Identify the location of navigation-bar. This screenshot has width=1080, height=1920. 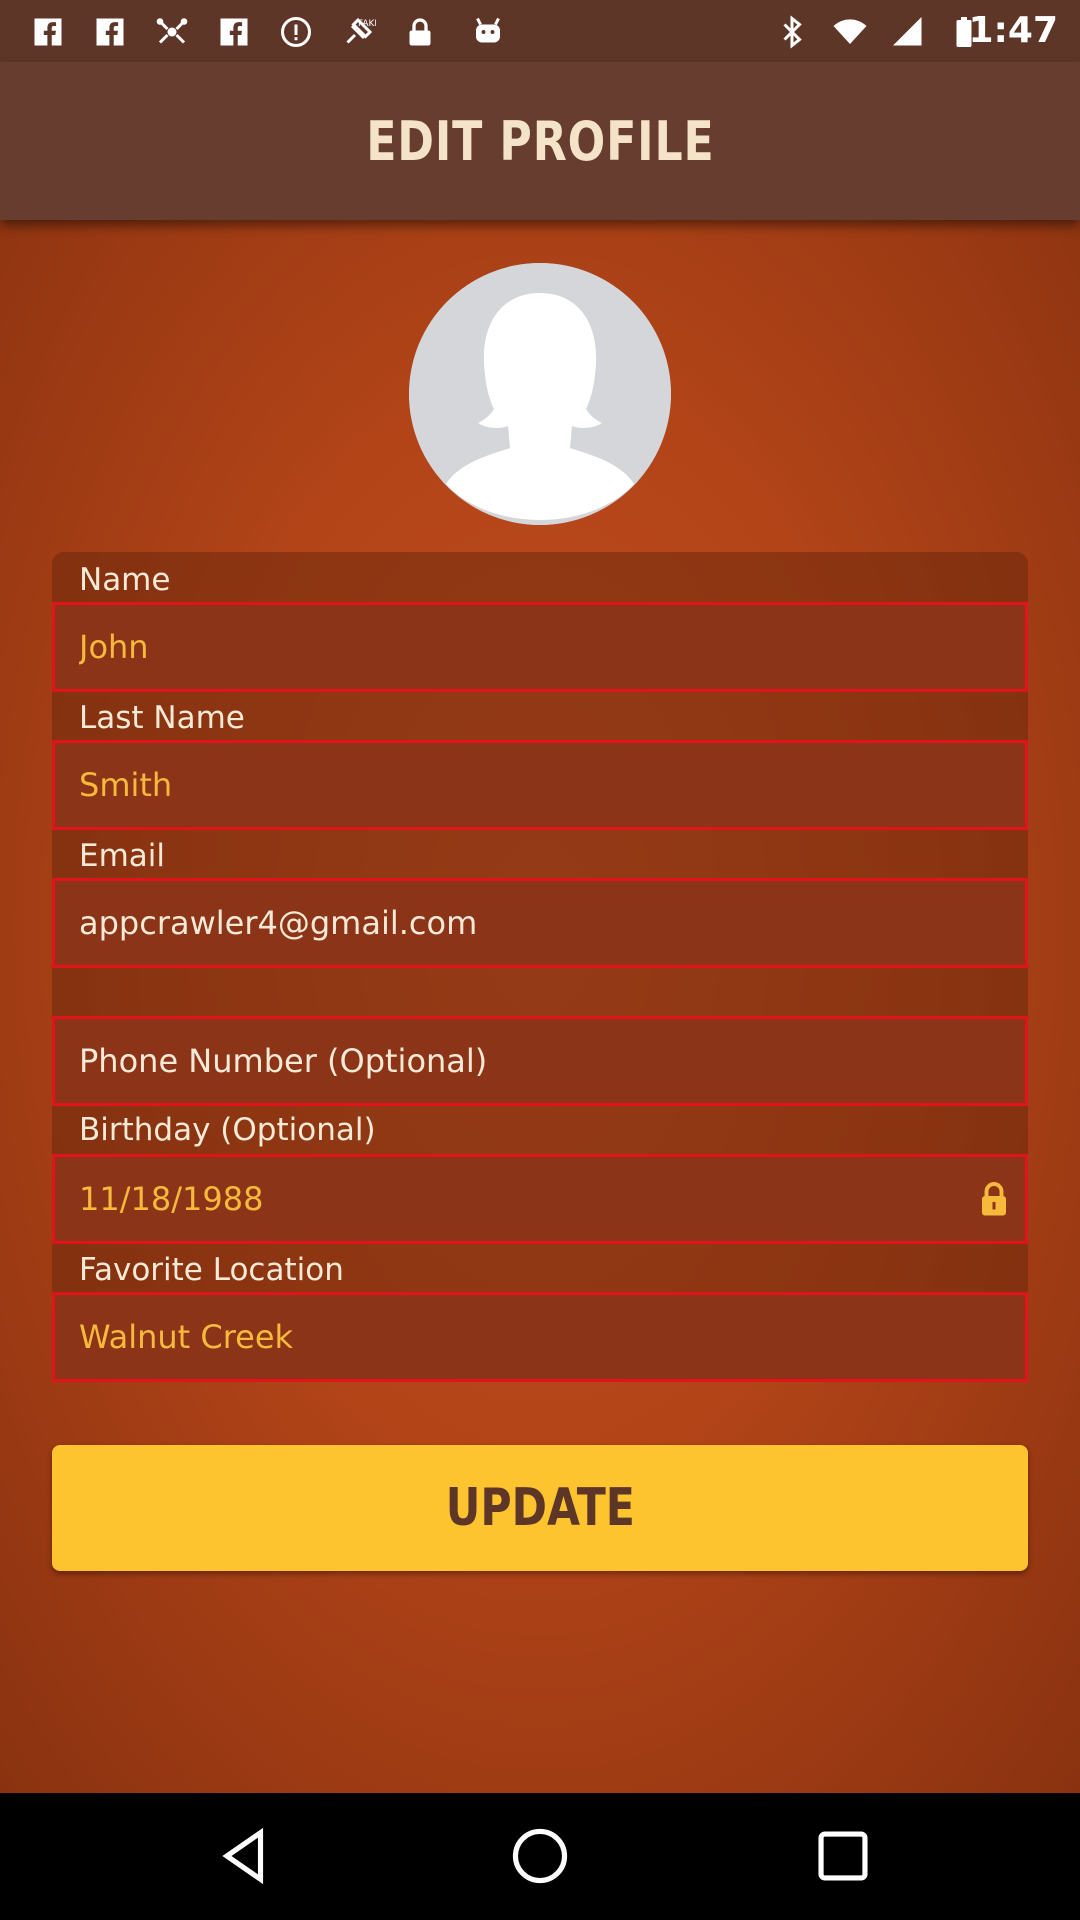
(540, 1856).